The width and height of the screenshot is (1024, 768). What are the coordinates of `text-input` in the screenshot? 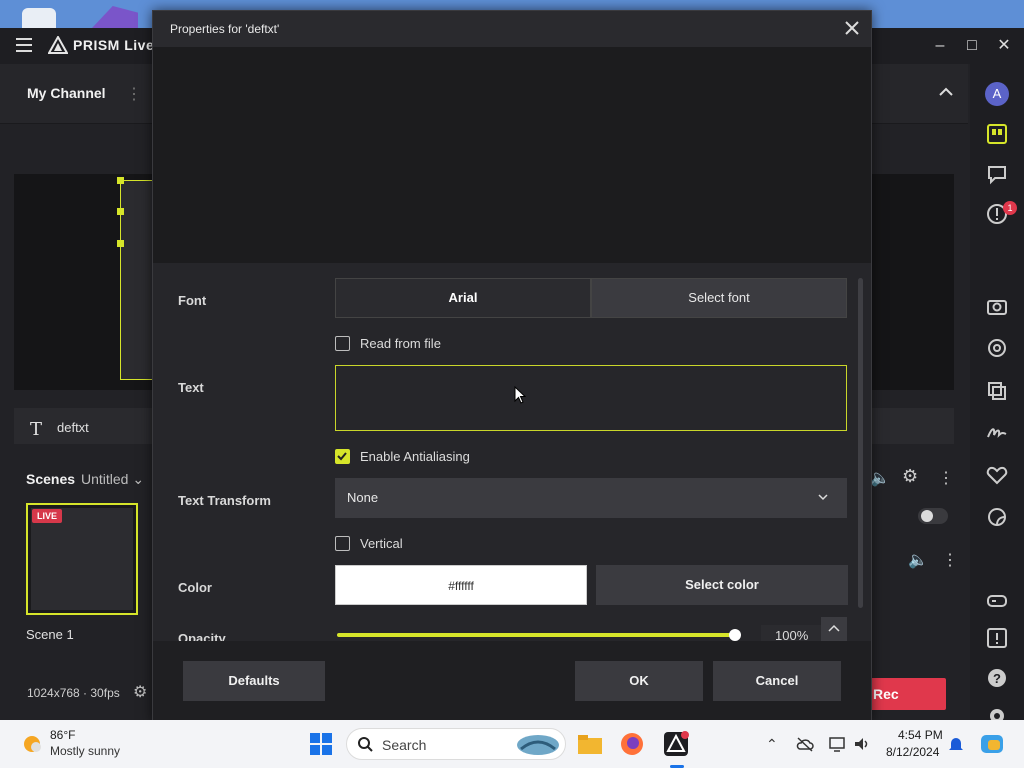 It's located at (591, 398).